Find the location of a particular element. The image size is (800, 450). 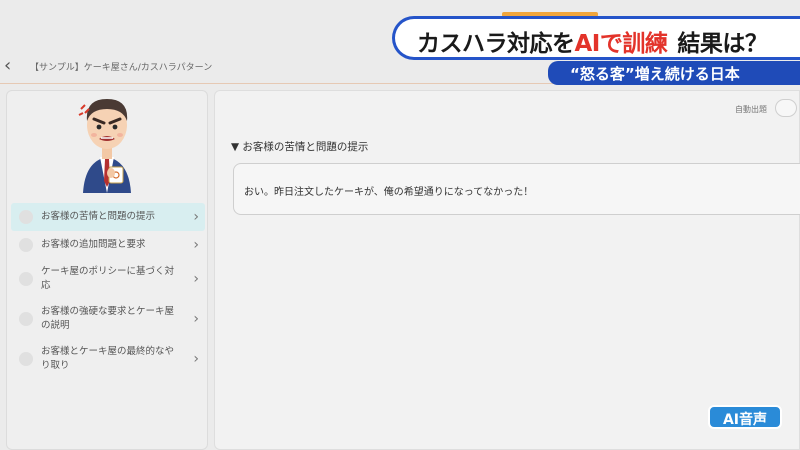

auto-question-label: 自動出題 is located at coordinates (751, 109).